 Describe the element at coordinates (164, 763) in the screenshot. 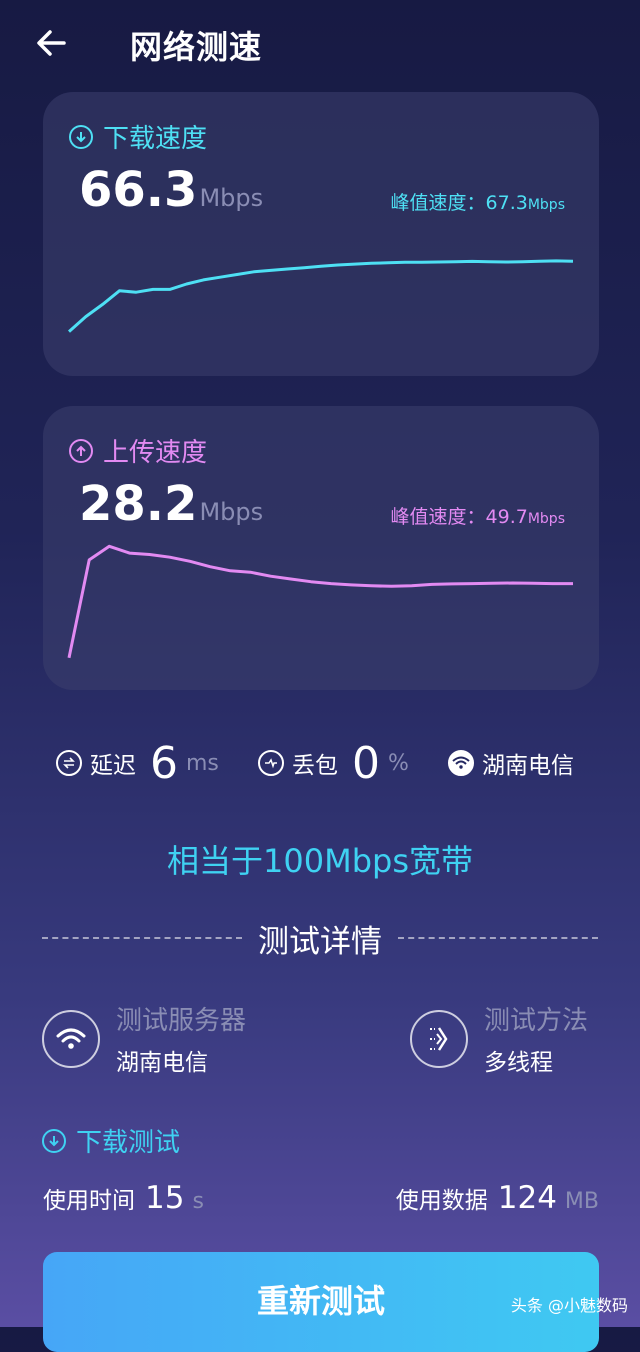

I see `latency-value: 6` at that location.